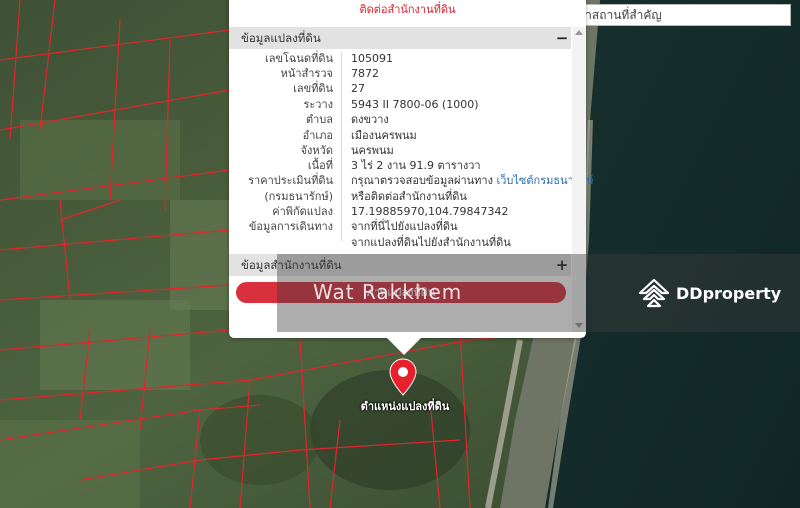 The height and width of the screenshot is (508, 800). I want to click on house-logo-icon, so click(654, 293).